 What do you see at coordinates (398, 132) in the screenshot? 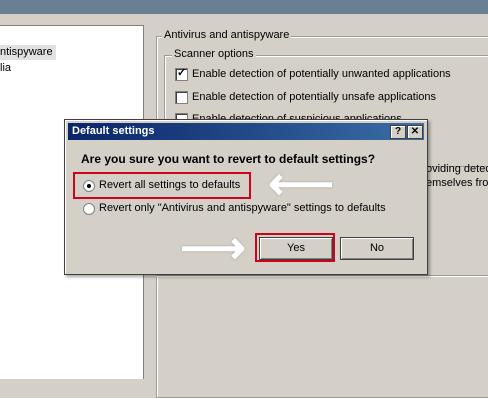
I see `help-button: ?` at bounding box center [398, 132].